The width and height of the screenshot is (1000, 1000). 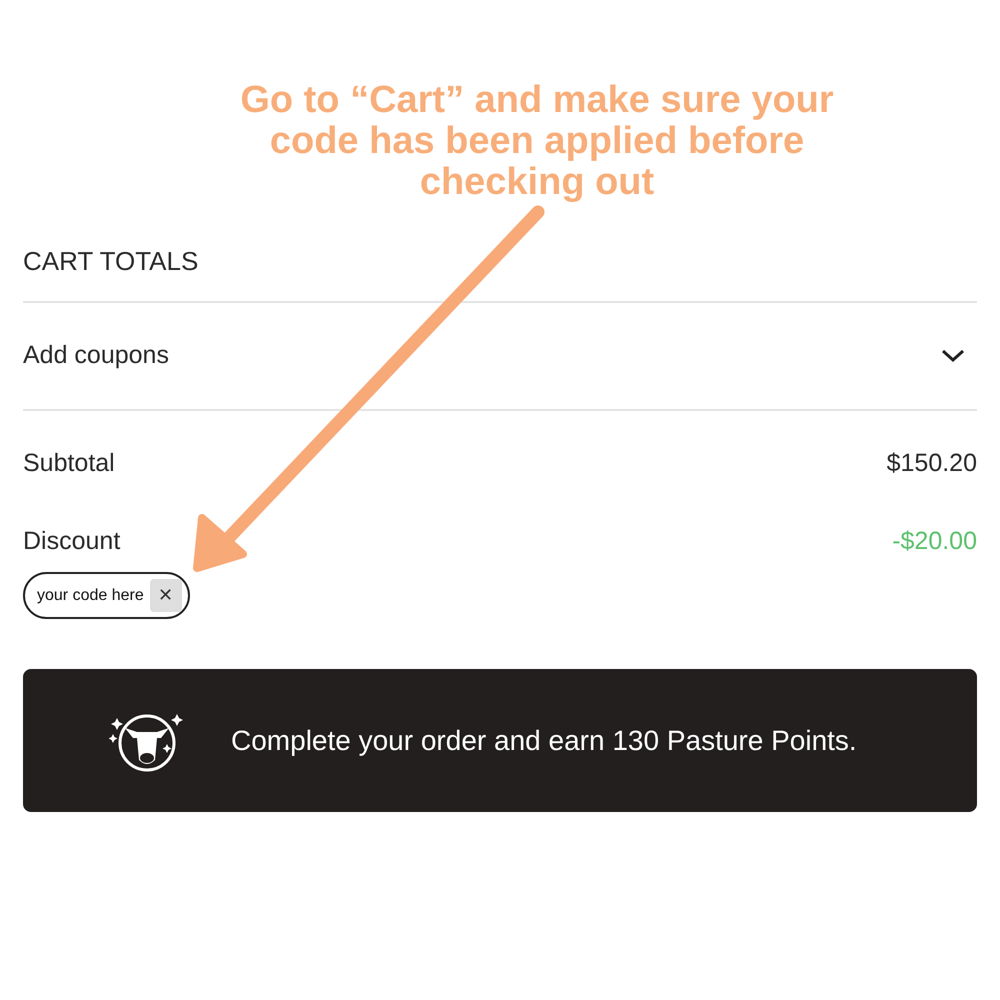 What do you see at coordinates (537, 141) in the screenshot?
I see `annotation-text: Go to “Cart” and make sure your code has been applied before checking out` at bounding box center [537, 141].